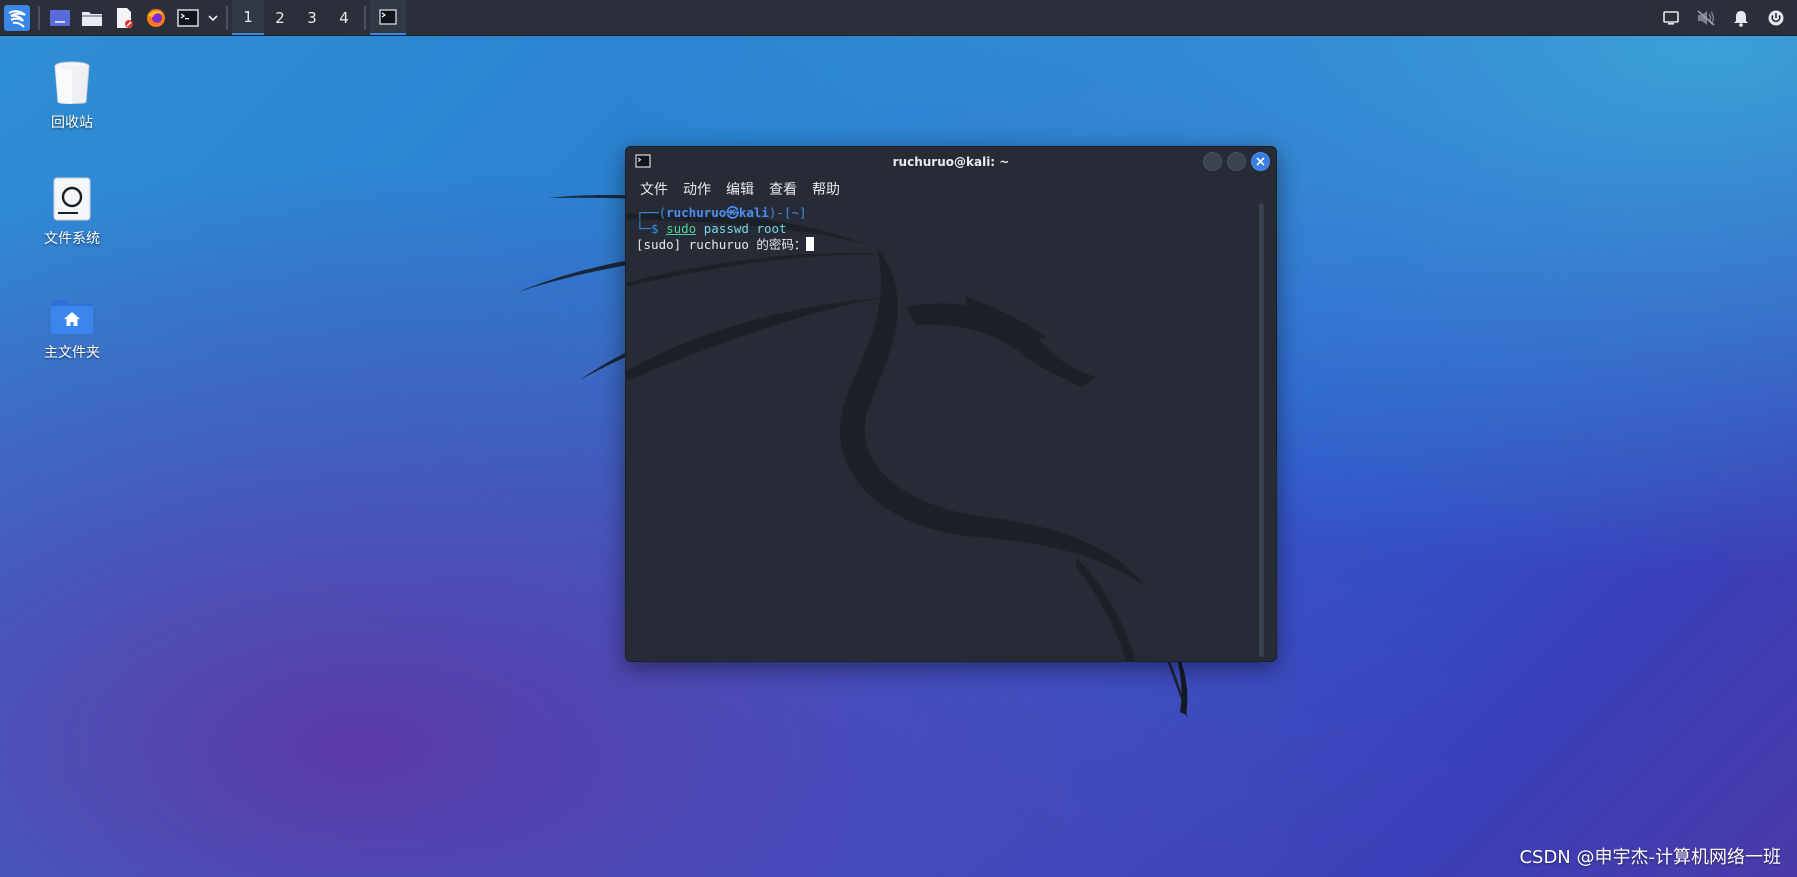 The width and height of the screenshot is (1797, 877). What do you see at coordinates (344, 17) in the screenshot?
I see `workspace-4-button: 4` at bounding box center [344, 17].